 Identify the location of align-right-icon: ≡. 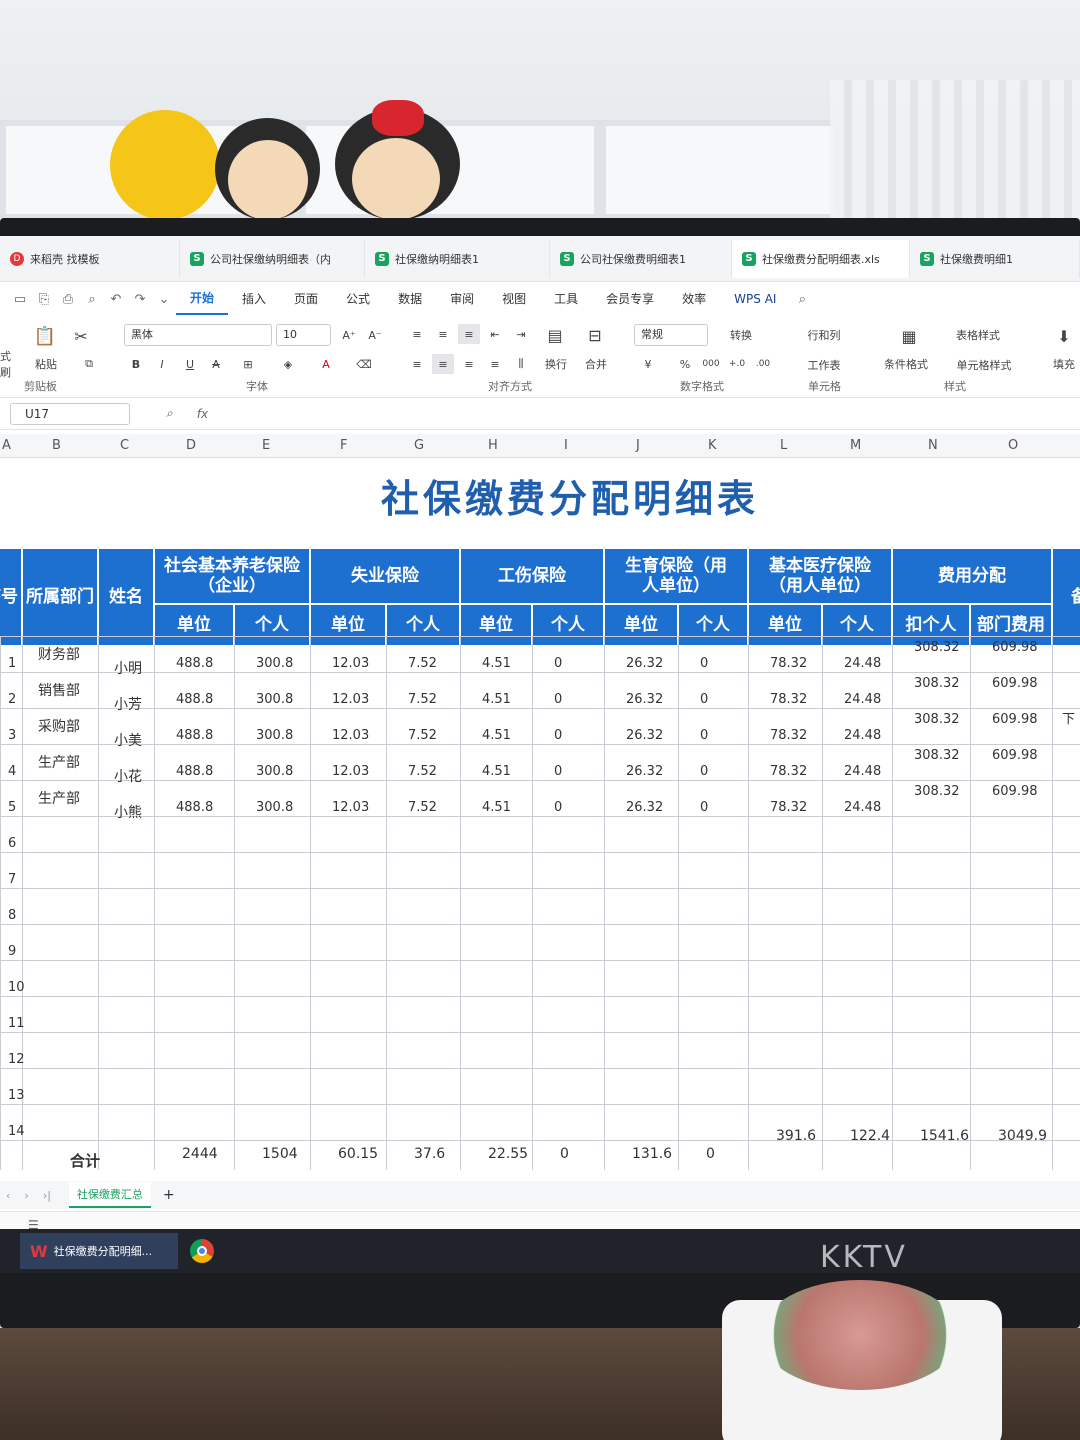
(469, 364).